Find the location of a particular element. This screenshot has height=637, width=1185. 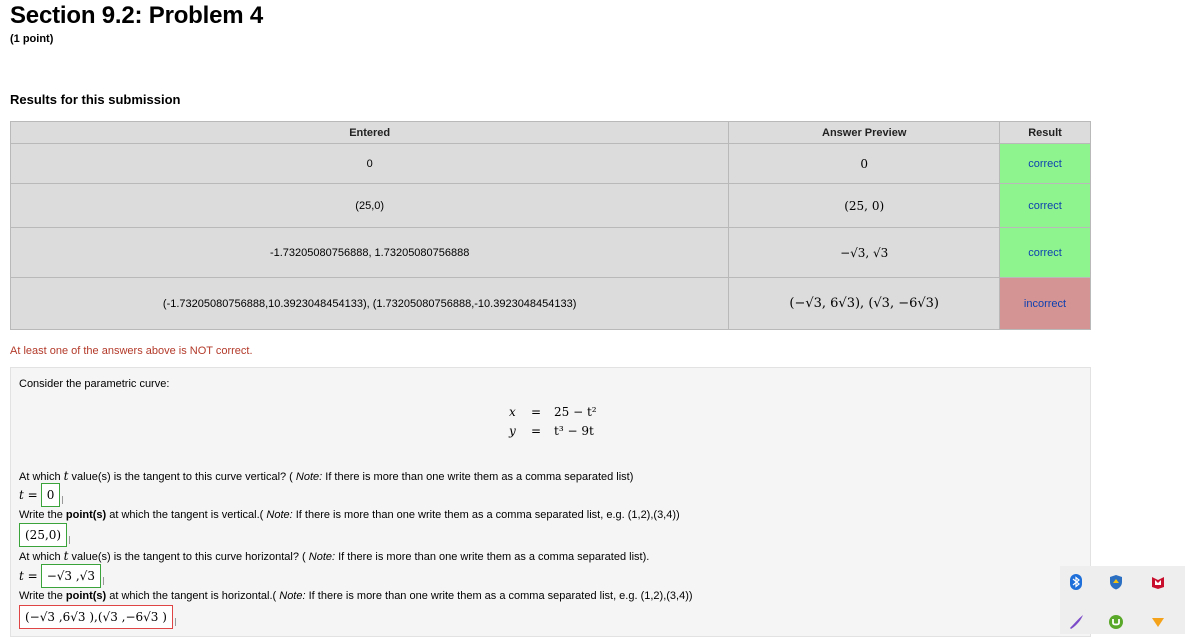

utorrent-icon is located at coordinates (1116, 622).